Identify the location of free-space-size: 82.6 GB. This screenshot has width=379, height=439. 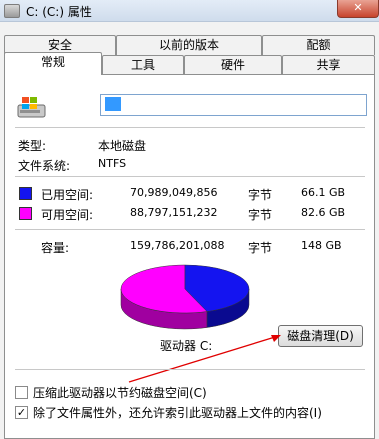
(323, 212).